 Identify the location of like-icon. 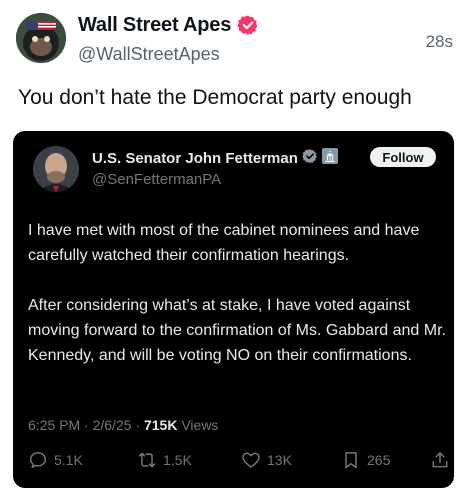
(251, 460).